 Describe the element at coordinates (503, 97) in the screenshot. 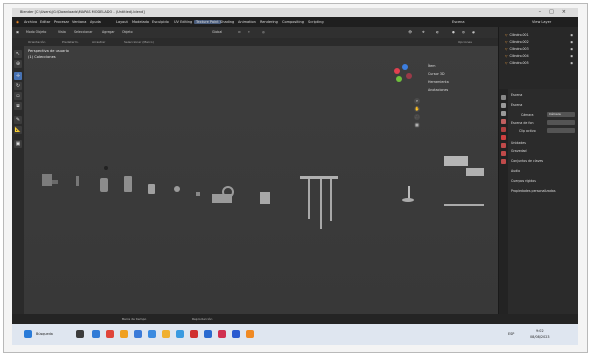

I see `tool-tab-icon` at that location.